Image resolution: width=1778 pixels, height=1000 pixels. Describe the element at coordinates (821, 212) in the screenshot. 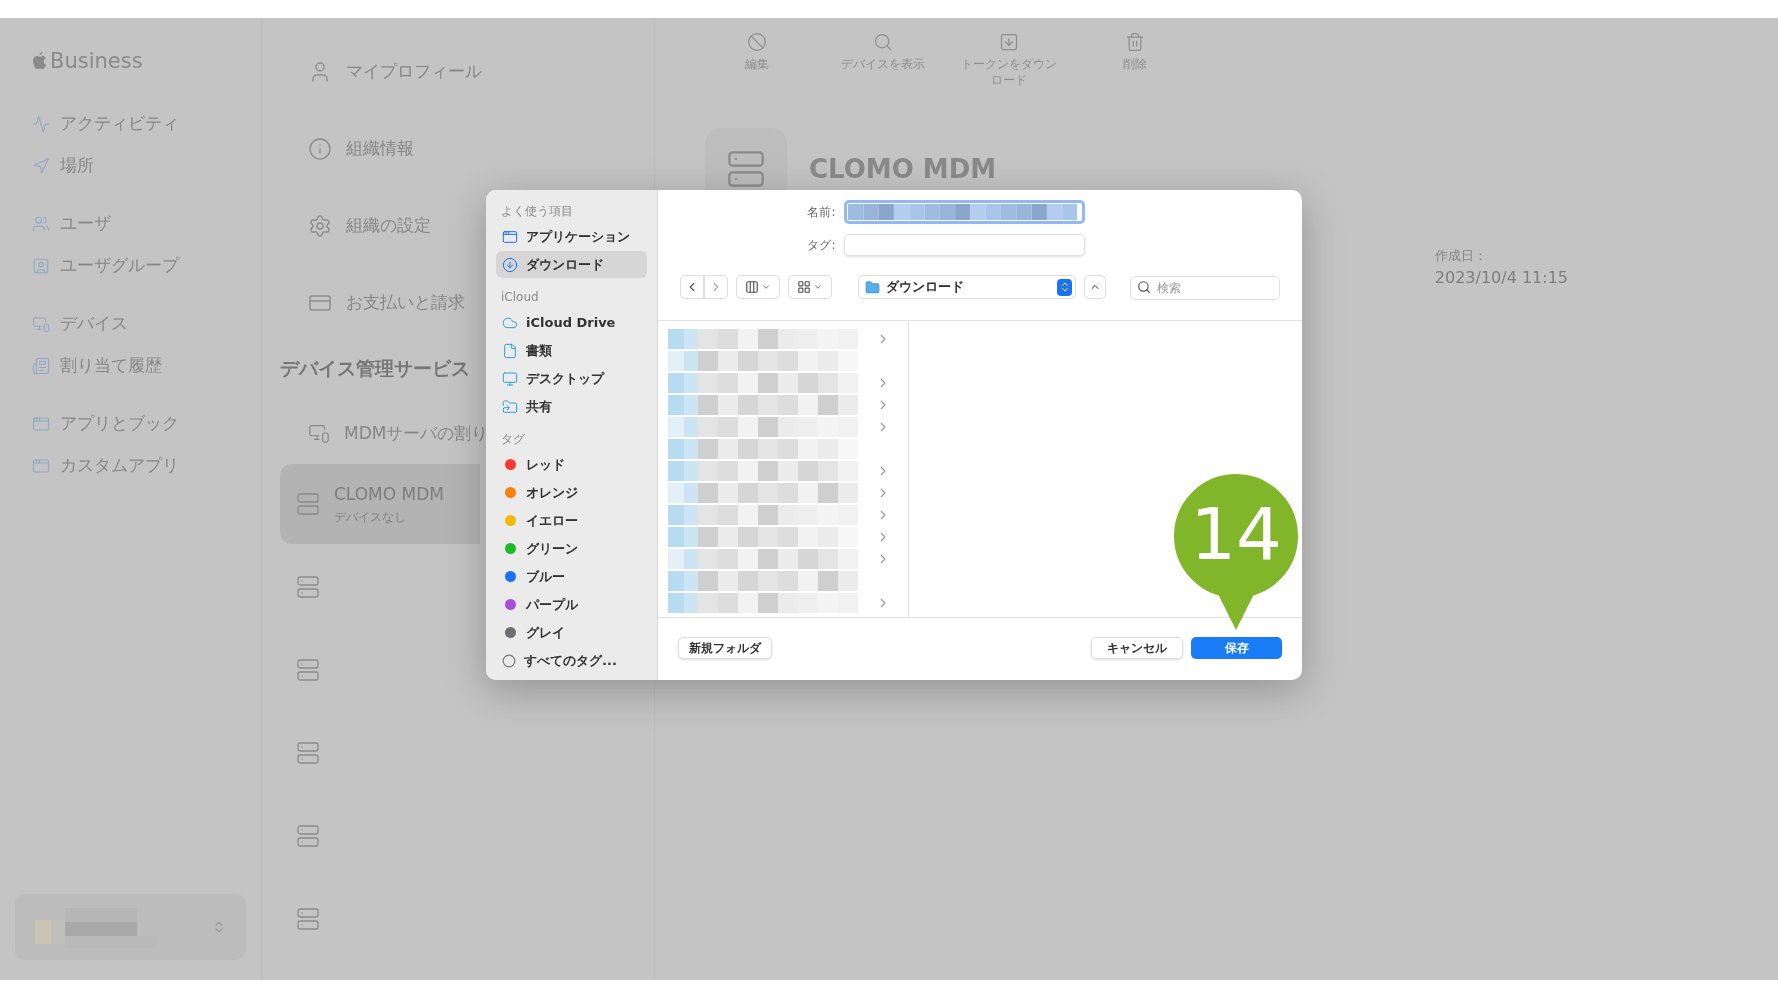

I see `name-label: 名前:` at that location.